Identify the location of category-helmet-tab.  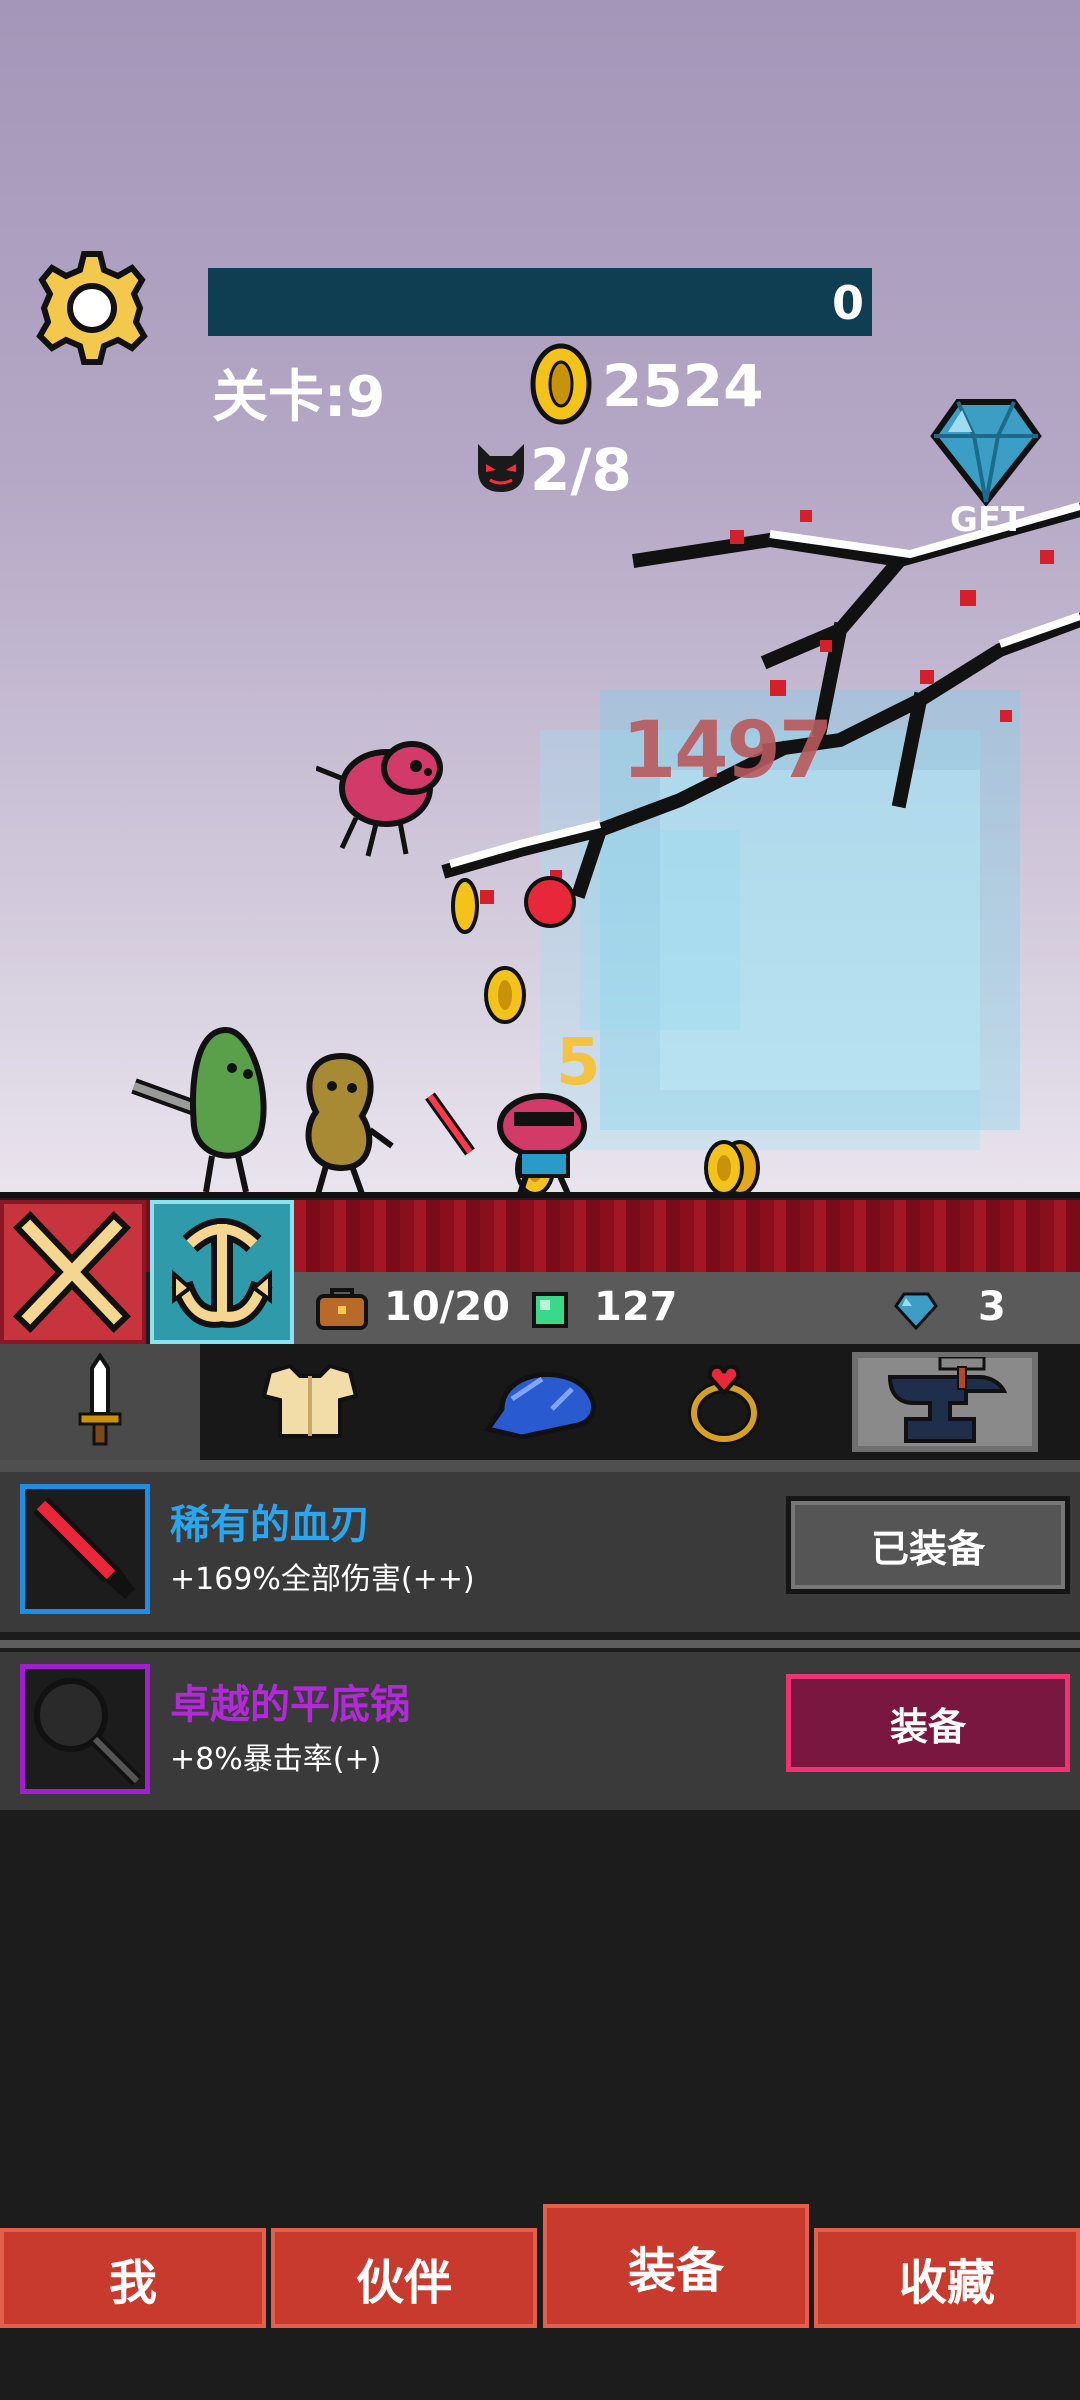
(544, 1402).